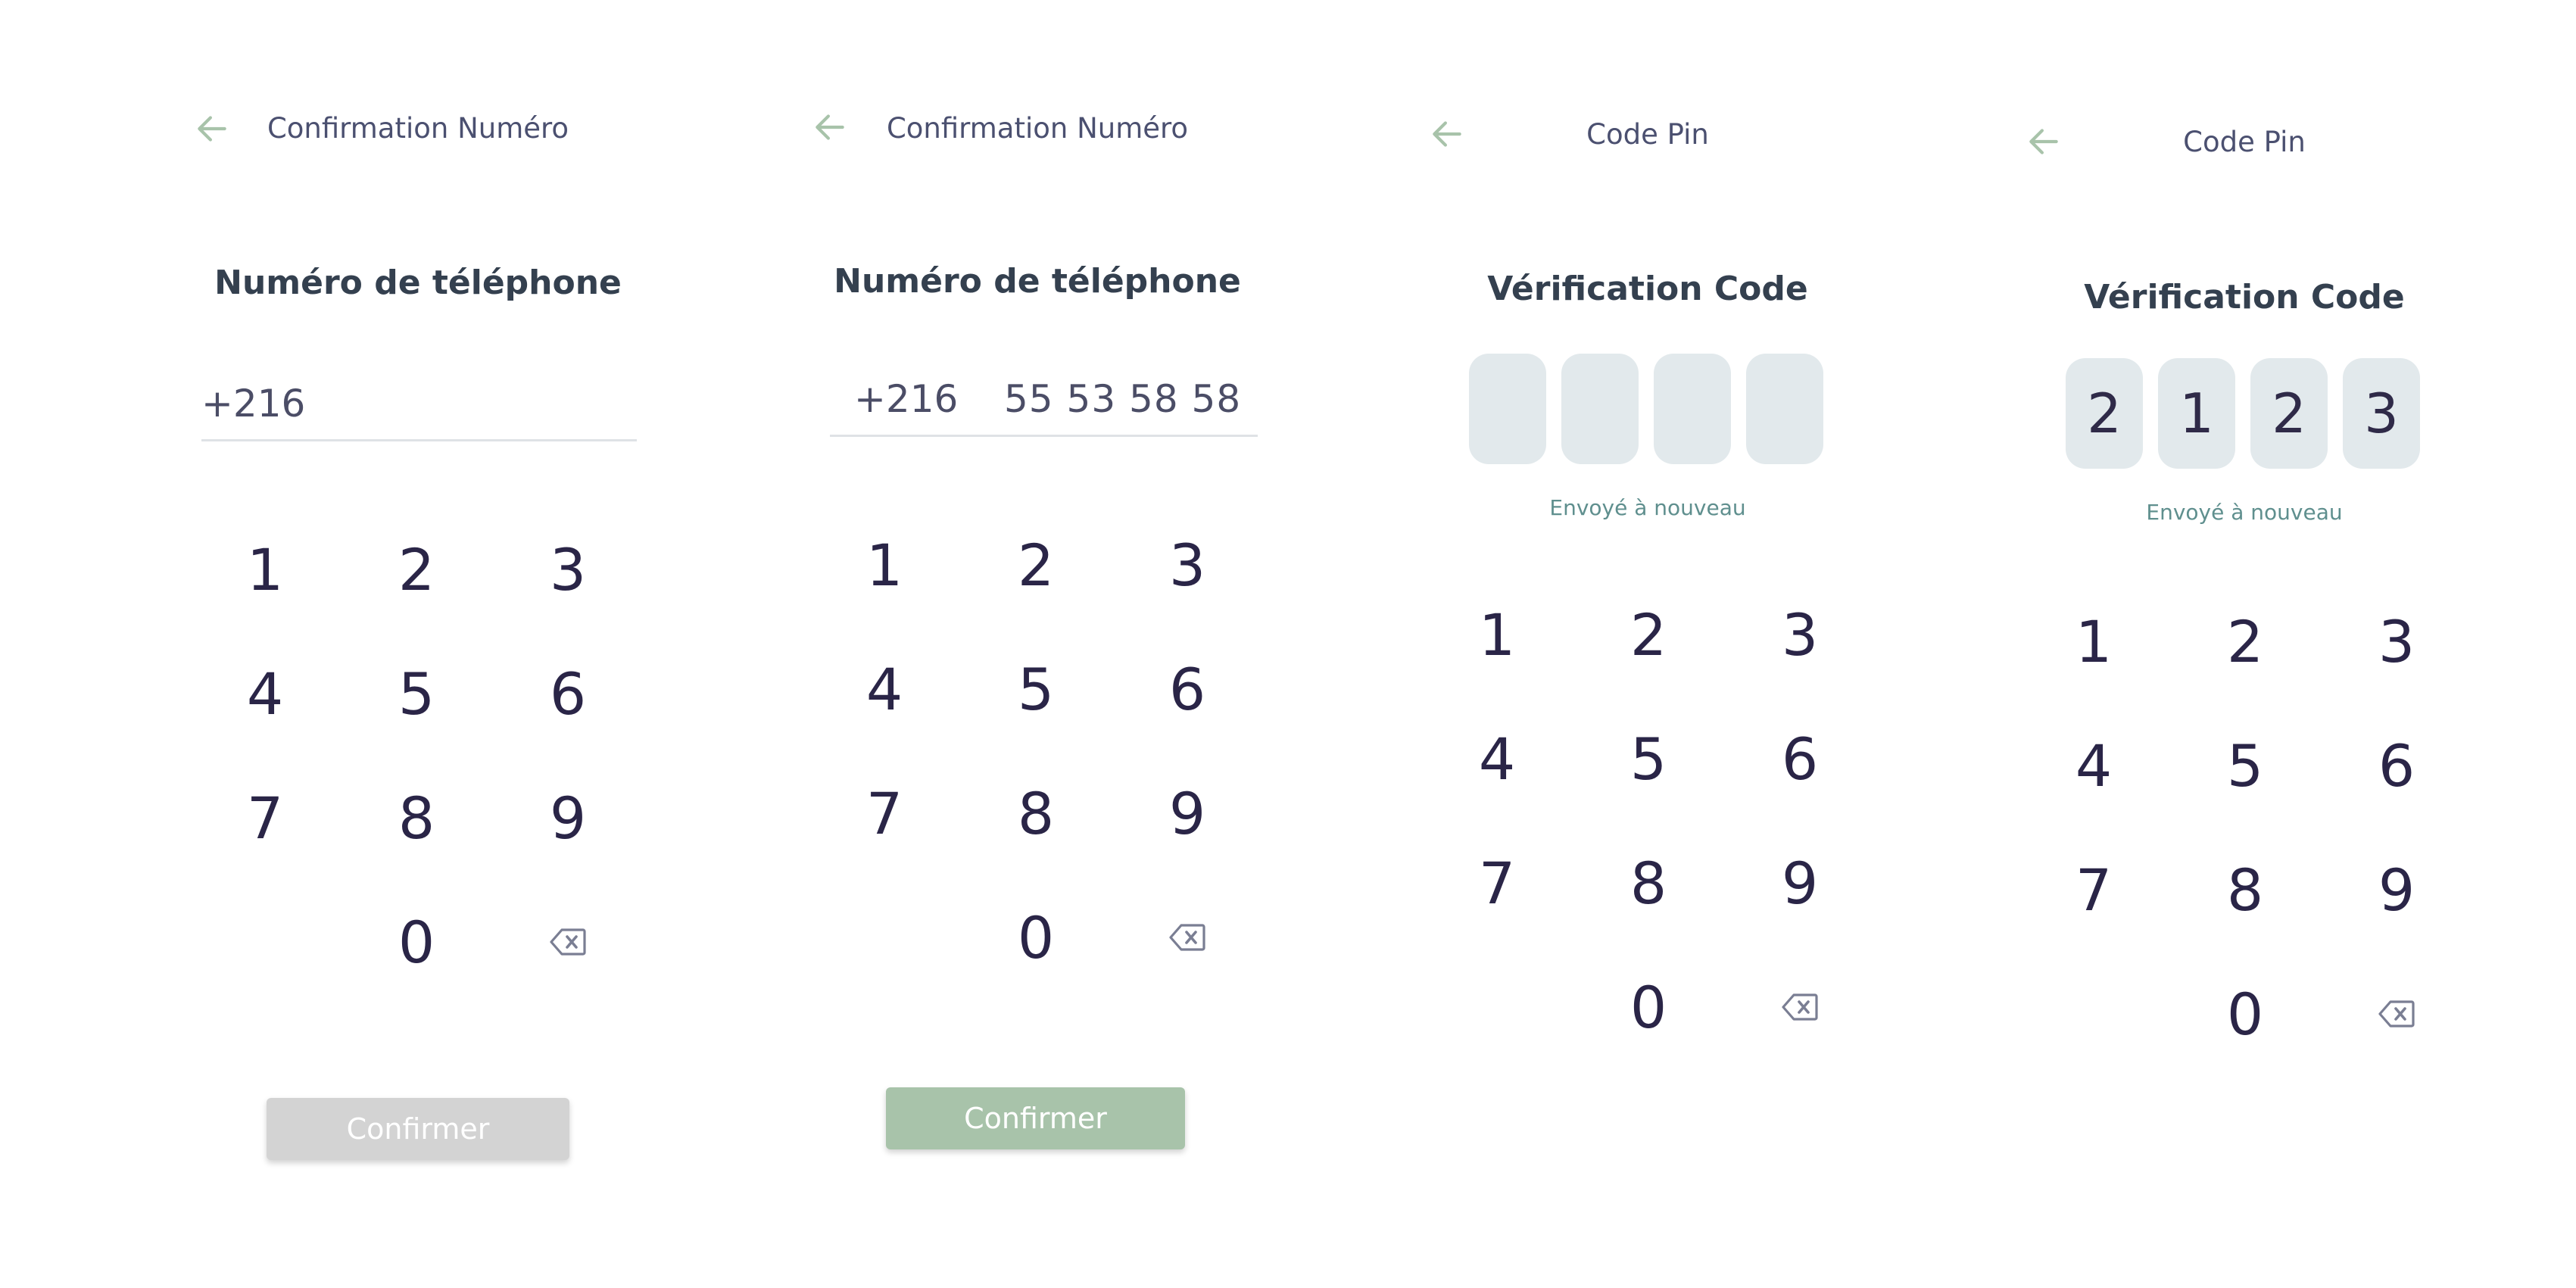 Image resolution: width=2576 pixels, height=1288 pixels. Describe the element at coordinates (419, 402) in the screenshot. I see `phone-input: +216` at that location.